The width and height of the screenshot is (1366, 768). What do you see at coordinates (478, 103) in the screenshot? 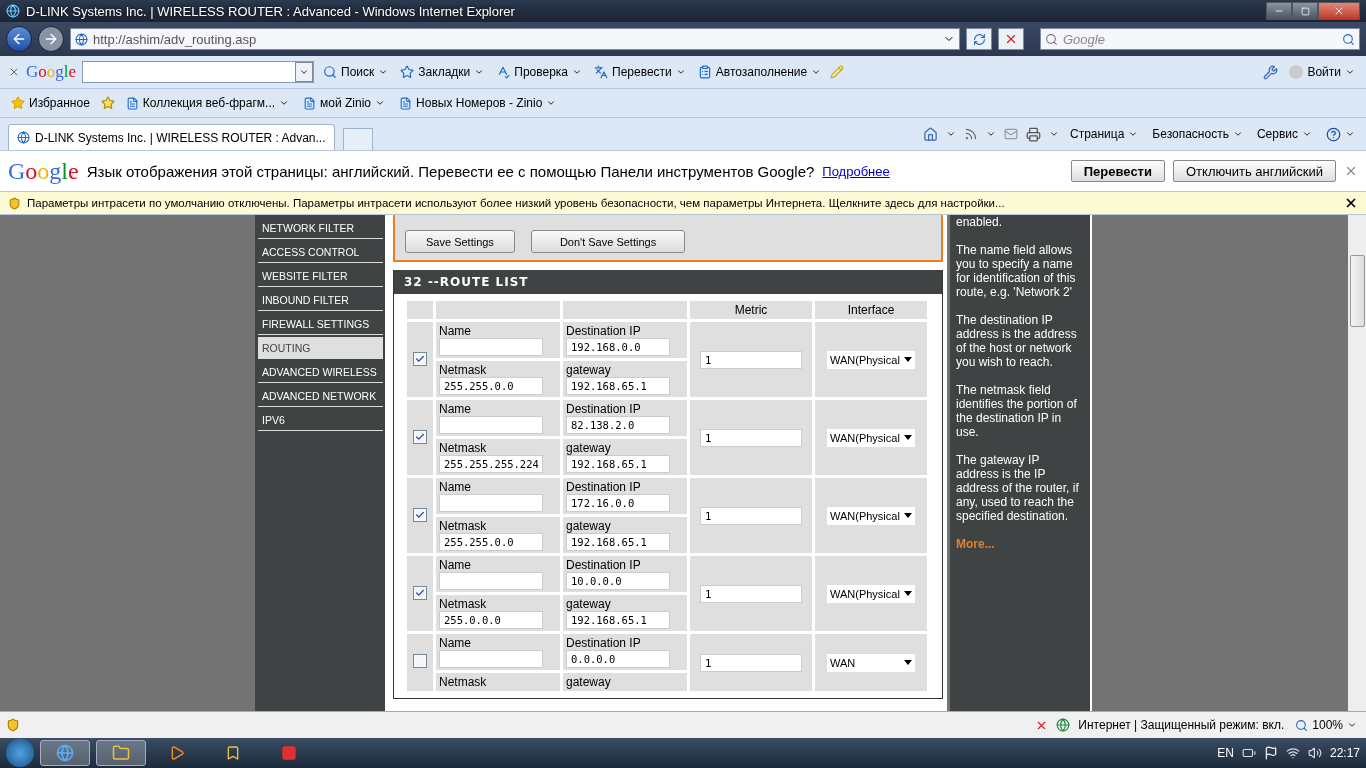
I see `favorite-link: Новых Номеров - Zinio` at bounding box center [478, 103].